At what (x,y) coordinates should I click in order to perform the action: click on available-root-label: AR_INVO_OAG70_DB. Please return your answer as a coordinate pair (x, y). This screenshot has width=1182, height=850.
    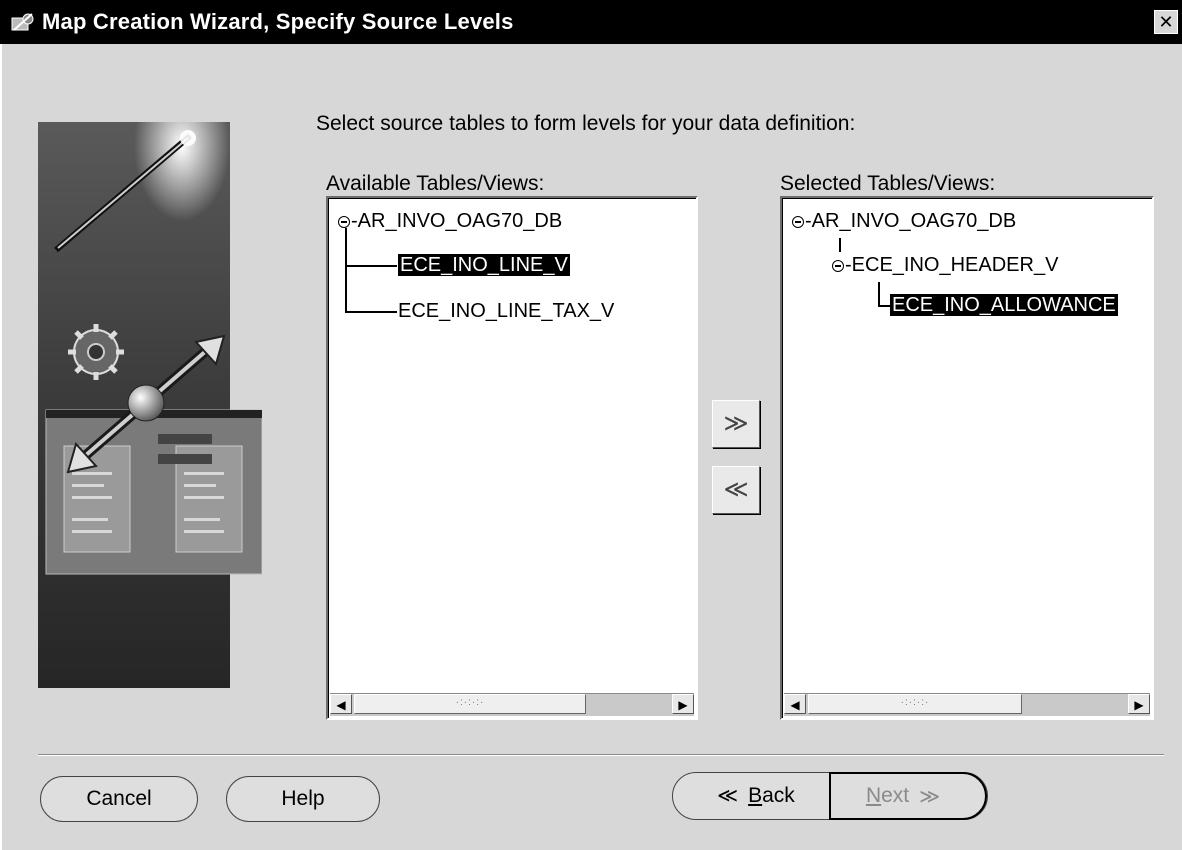
    Looking at the image, I should click on (460, 221).